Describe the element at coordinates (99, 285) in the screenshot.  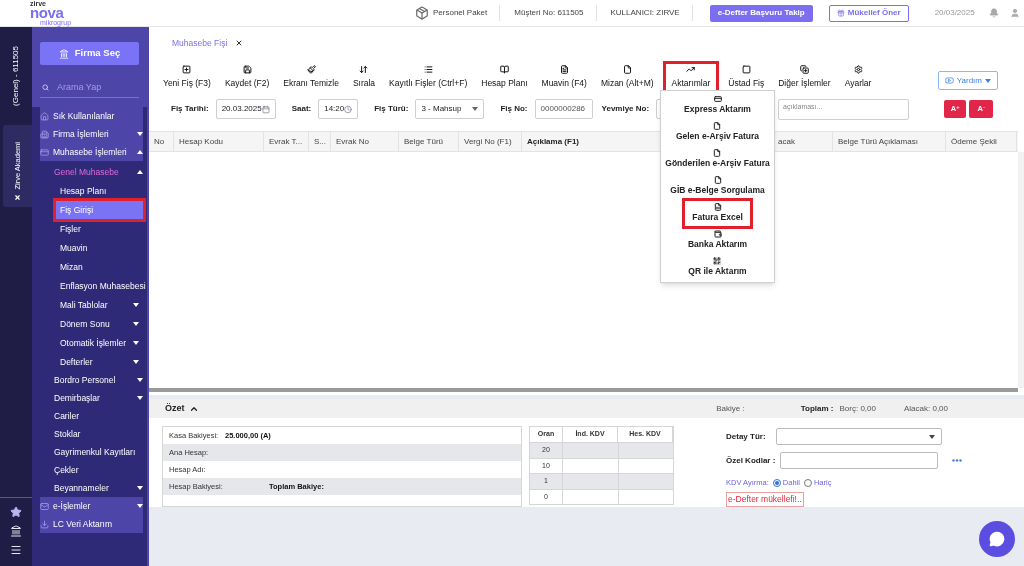
I see `sidebar-item: Enflasyon Muhasebesi` at that location.